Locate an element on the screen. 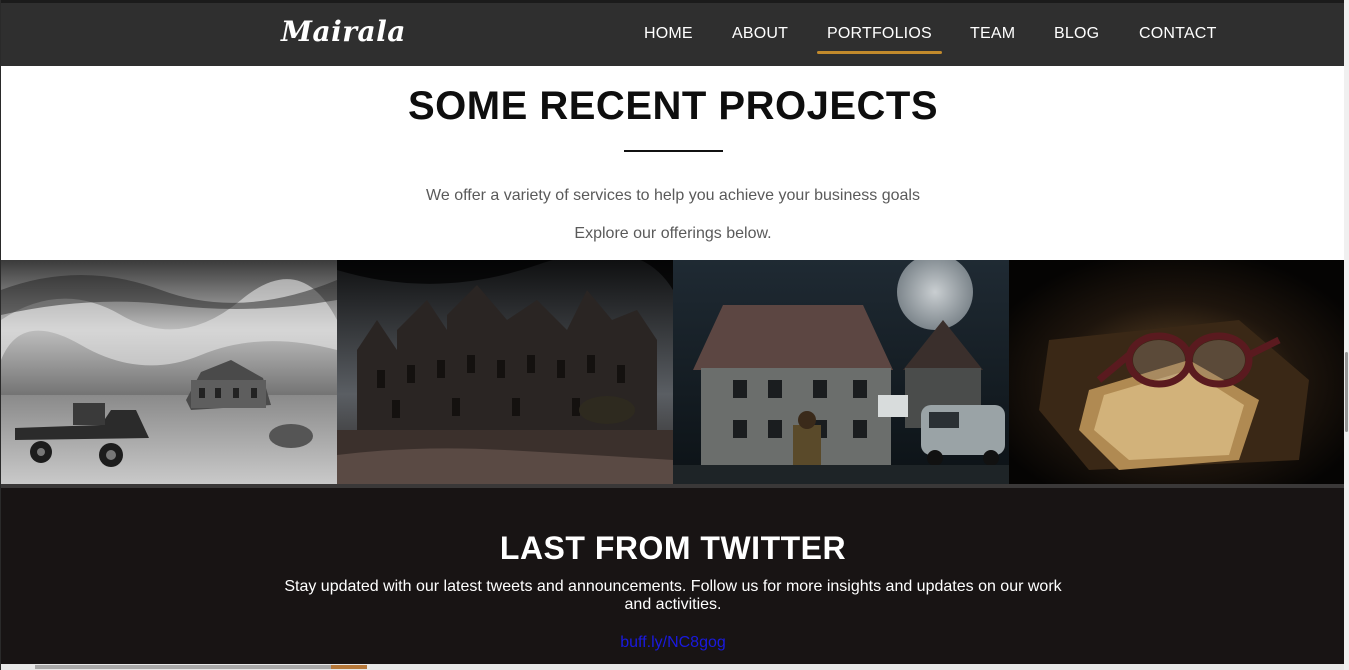 The height and width of the screenshot is (670, 1349). farmhouse-truck-photo is located at coordinates (169, 372).